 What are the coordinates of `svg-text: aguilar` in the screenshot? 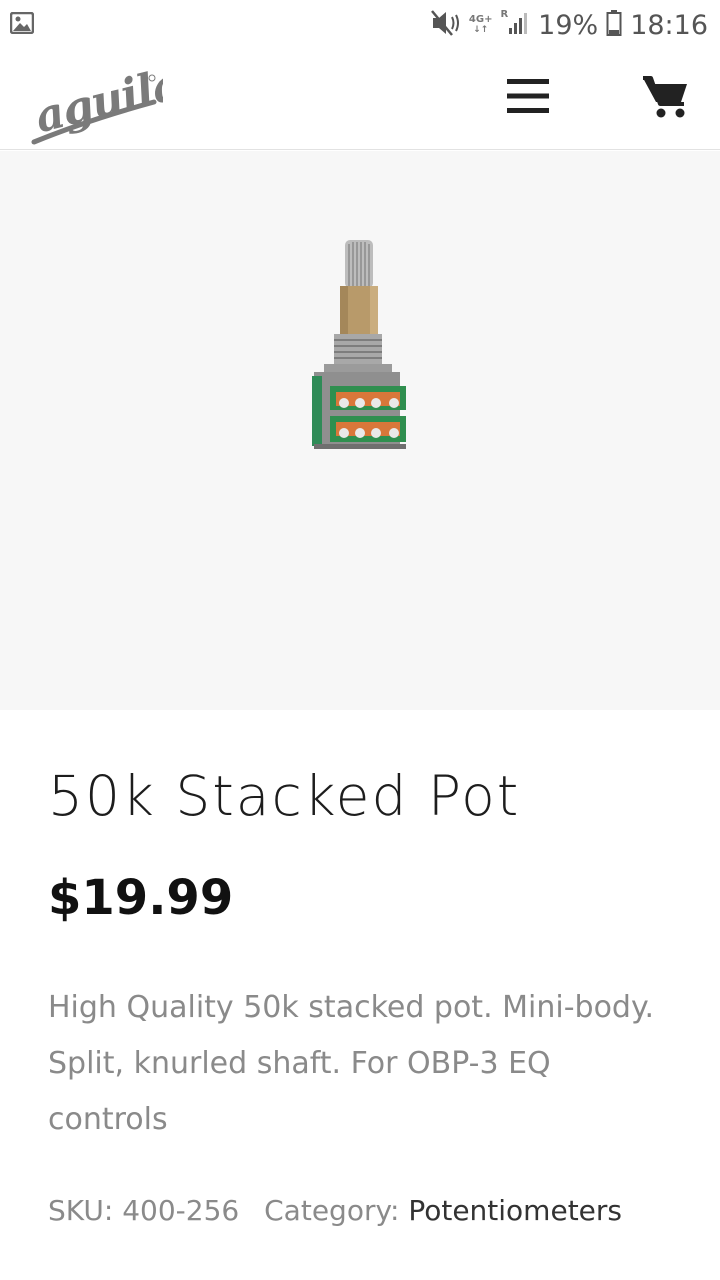 It's located at (96, 99).